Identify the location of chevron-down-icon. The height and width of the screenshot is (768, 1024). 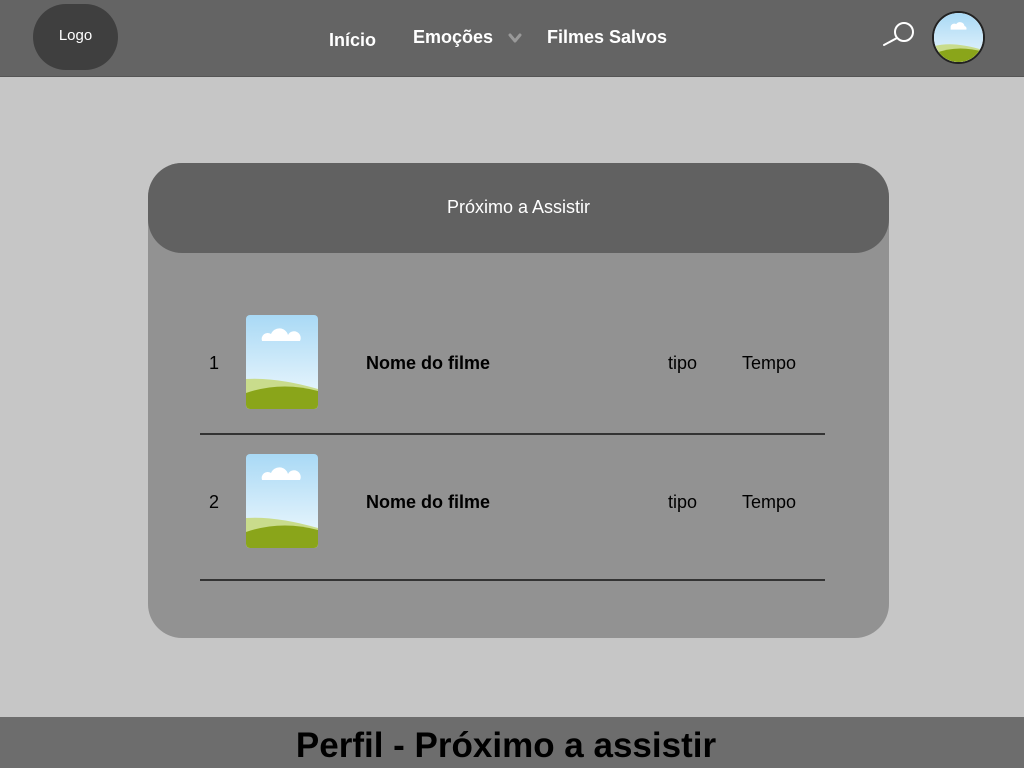
(515, 38).